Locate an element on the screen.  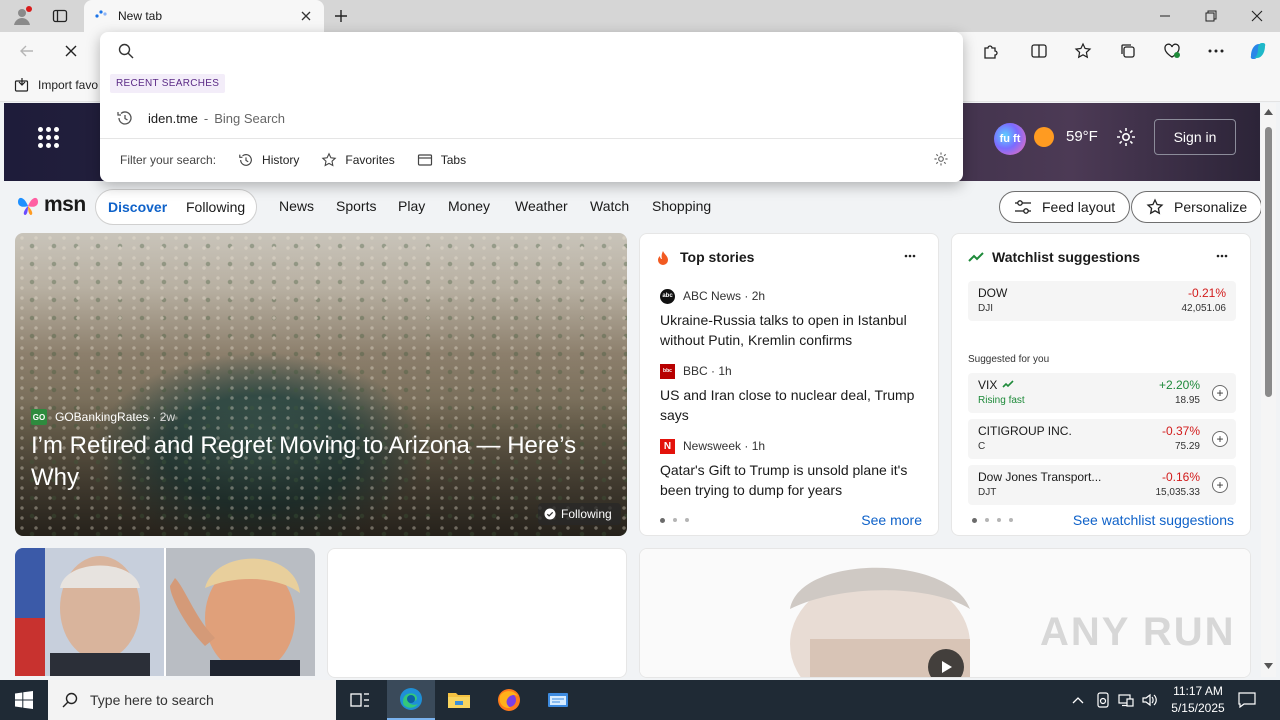
copilot-button is located at coordinates (1258, 51).